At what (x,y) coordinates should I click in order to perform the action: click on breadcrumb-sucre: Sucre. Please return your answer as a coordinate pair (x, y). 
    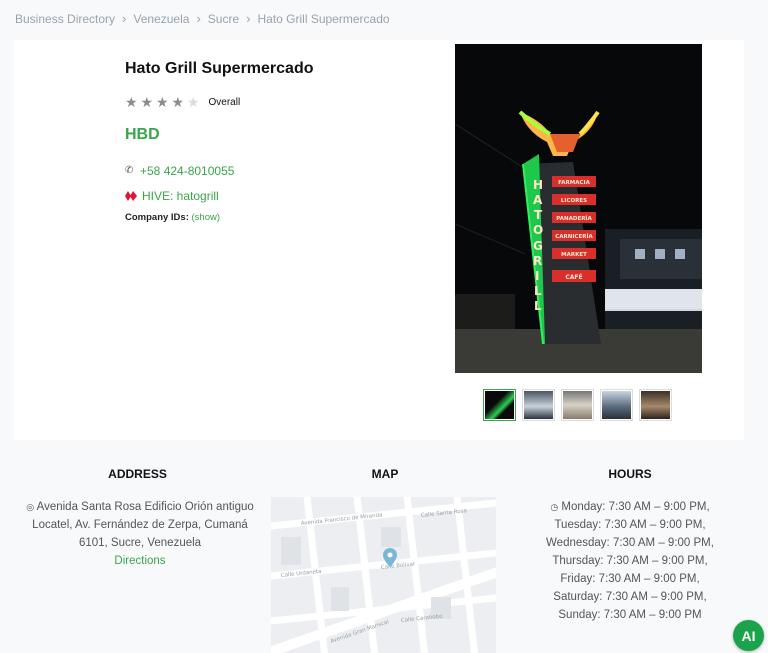
    Looking at the image, I should click on (223, 19).